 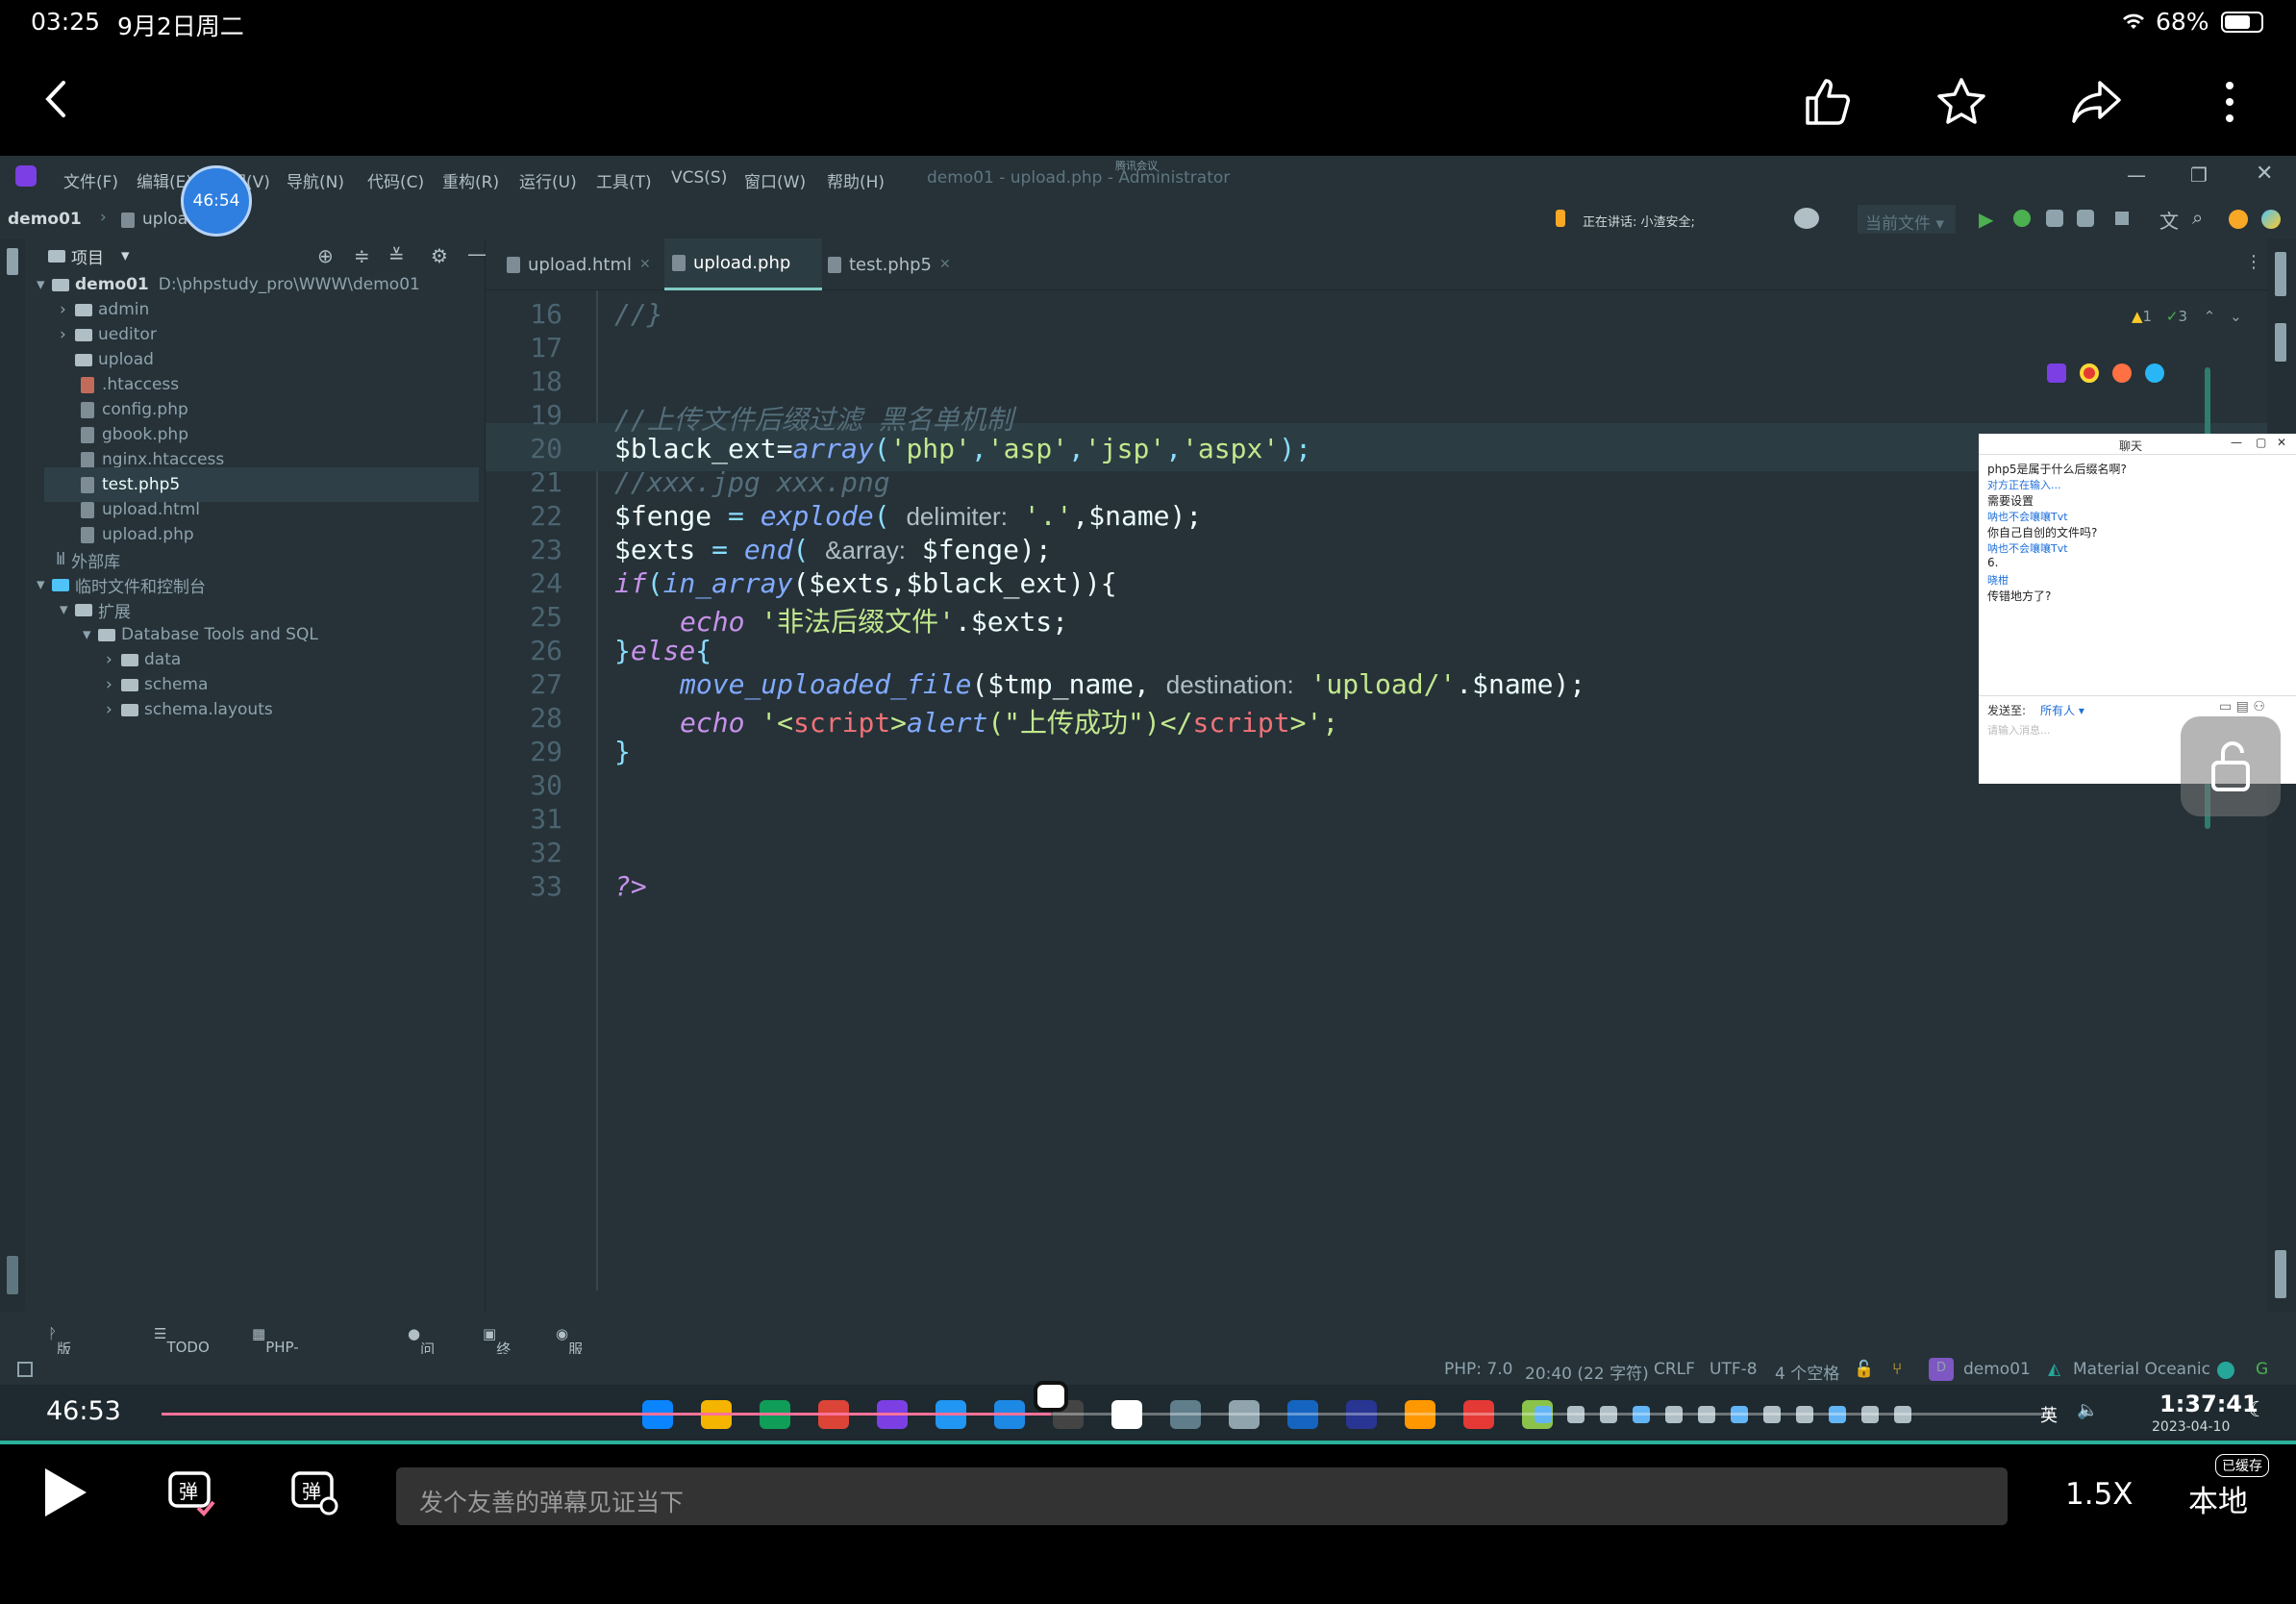 What do you see at coordinates (497, 1351) in the screenshot?
I see `tool-terminal: ▣ 终端` at bounding box center [497, 1351].